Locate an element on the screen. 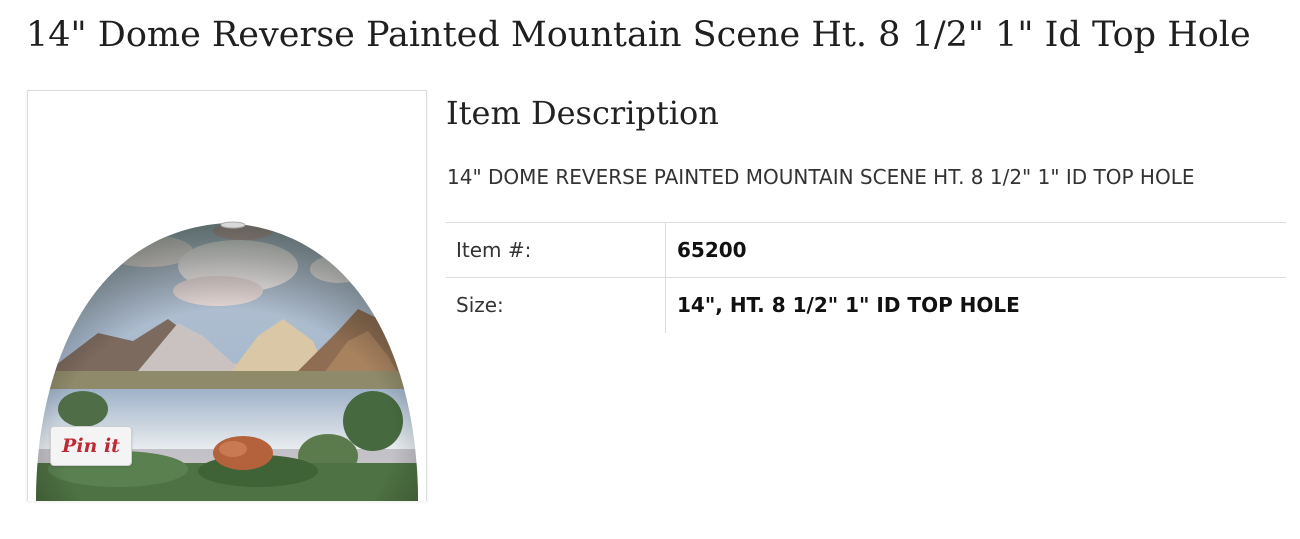 The width and height of the screenshot is (1300, 539). spec-row-item-number: Item #: 65200 is located at coordinates (866, 250).